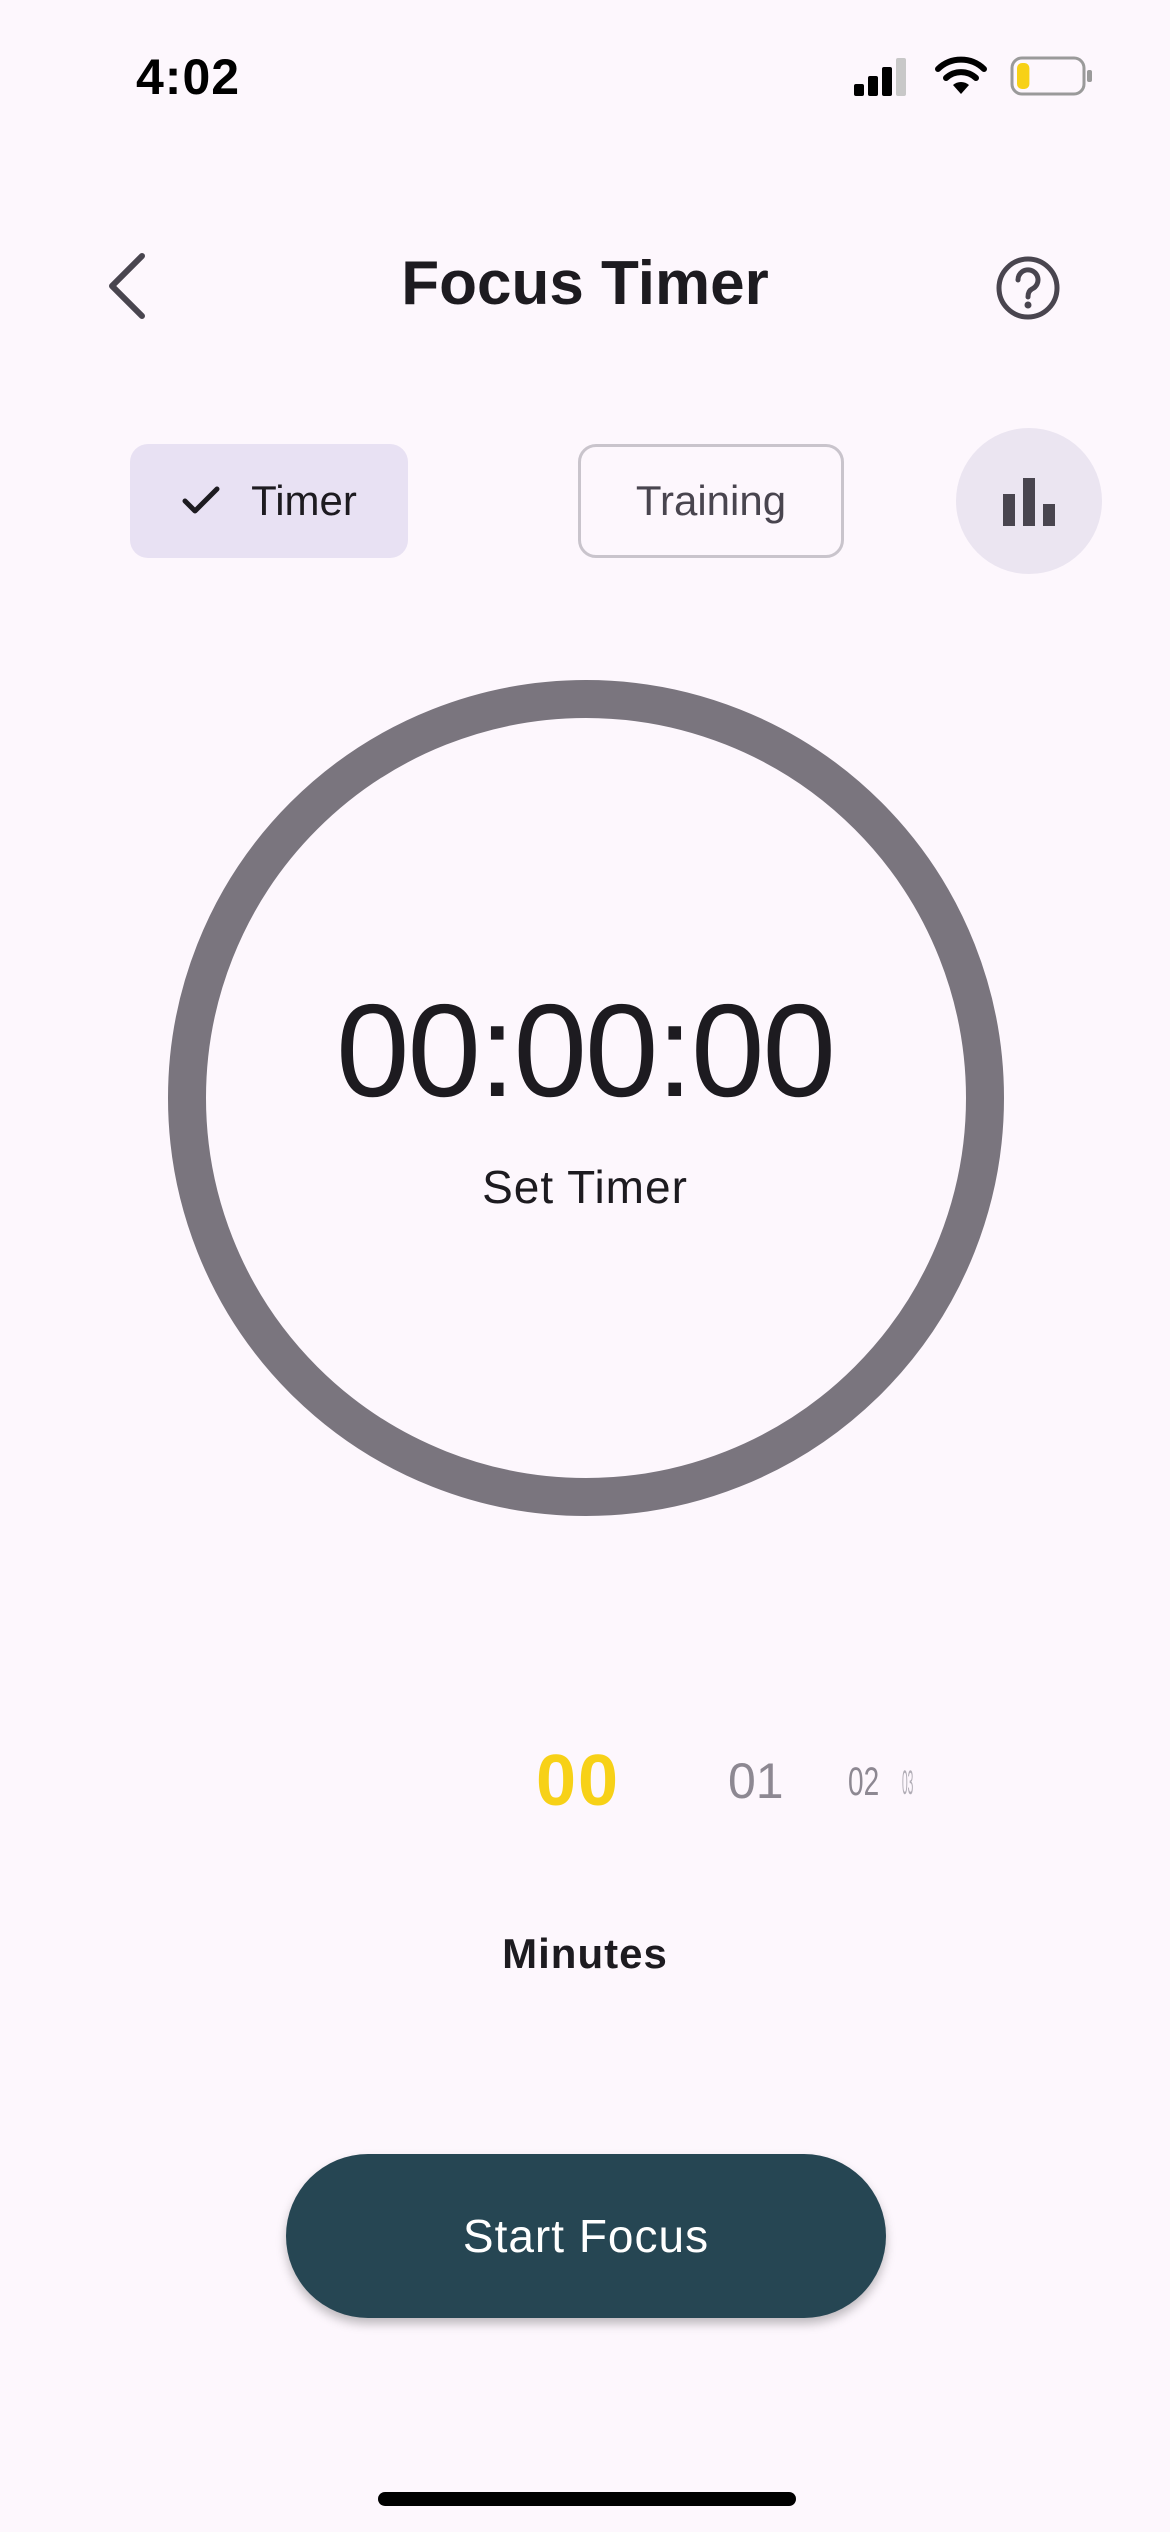 The width and height of the screenshot is (1170, 2532). What do you see at coordinates (578, 1781) in the screenshot?
I see `picker-selected-value: 00` at bounding box center [578, 1781].